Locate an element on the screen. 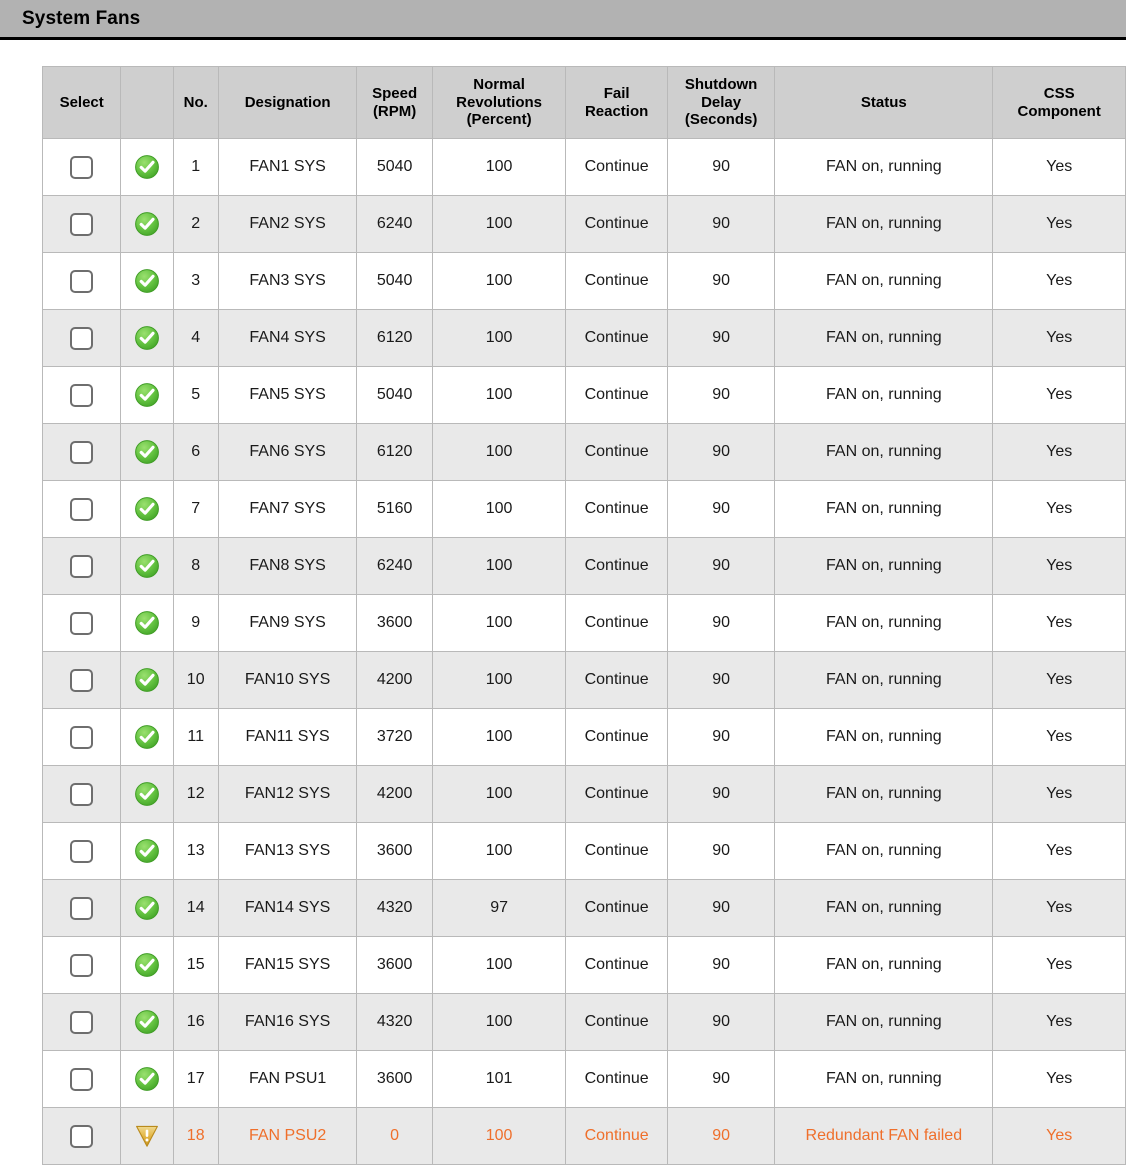  cell-speed: 3600 is located at coordinates (394, 1079).